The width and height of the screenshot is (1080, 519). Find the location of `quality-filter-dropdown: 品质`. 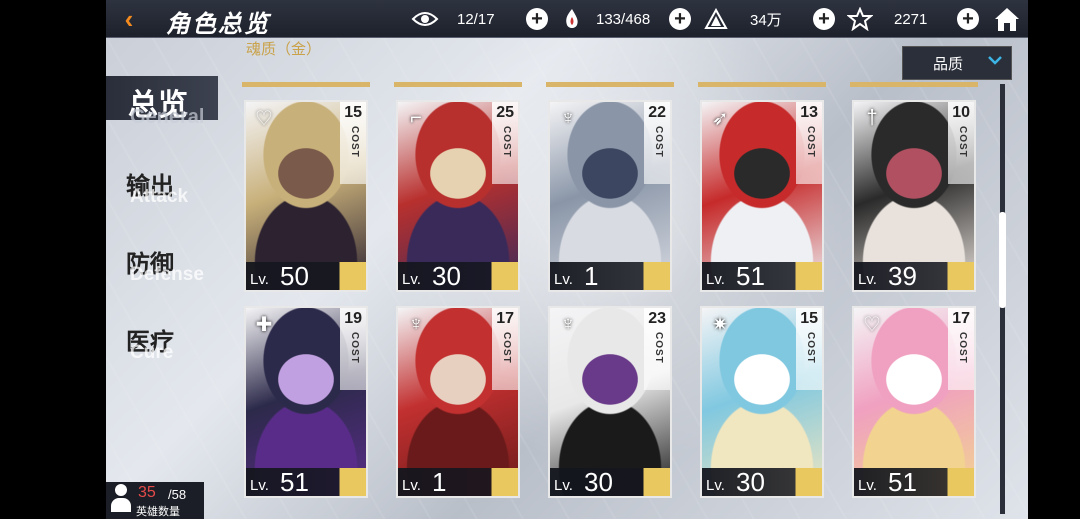

quality-filter-dropdown: 品质 is located at coordinates (957, 63).